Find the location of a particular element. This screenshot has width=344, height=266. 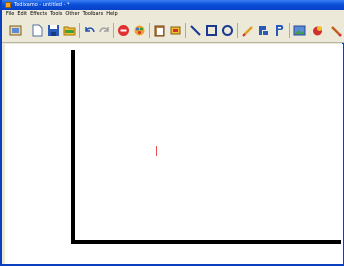

ellipse-tool-icon is located at coordinates (227, 30).